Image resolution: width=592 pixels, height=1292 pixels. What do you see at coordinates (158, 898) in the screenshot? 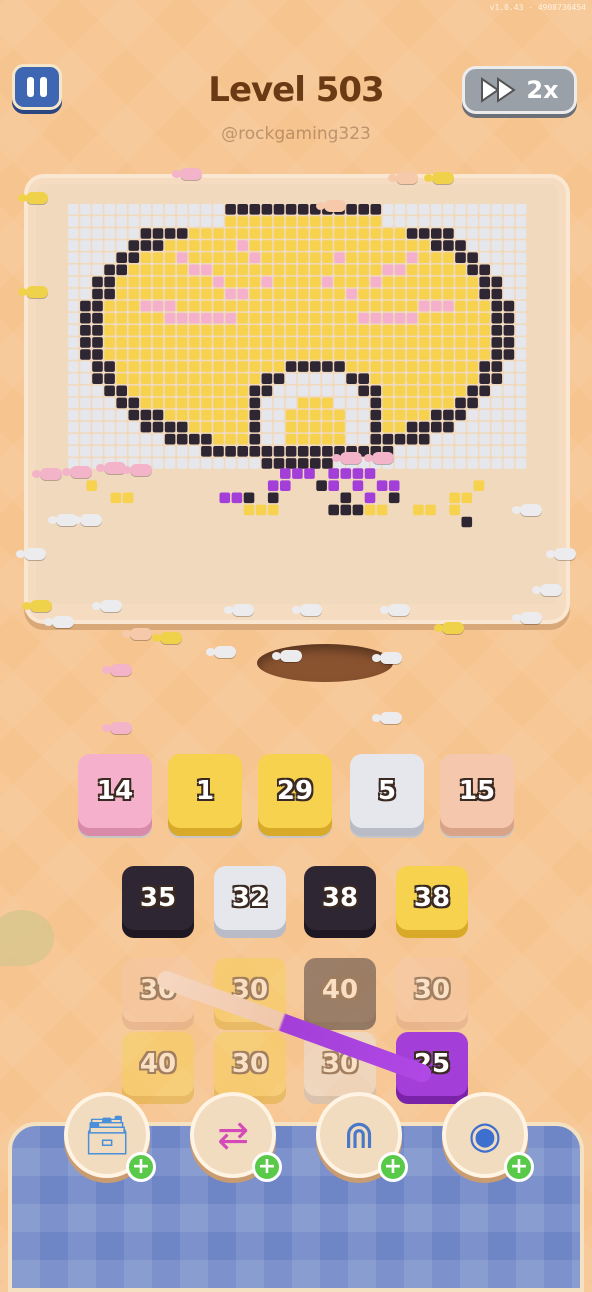
I see `grid-tile: 35` at bounding box center [158, 898].